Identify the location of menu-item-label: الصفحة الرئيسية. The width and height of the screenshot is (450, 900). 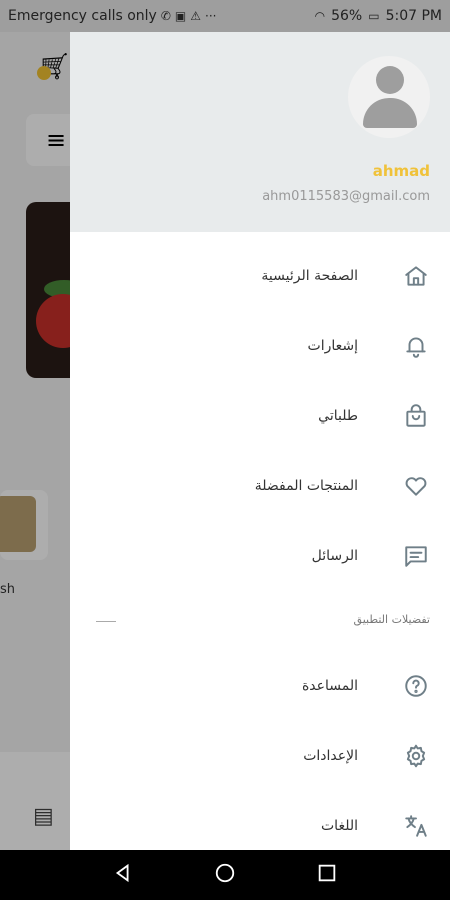
(309, 276).